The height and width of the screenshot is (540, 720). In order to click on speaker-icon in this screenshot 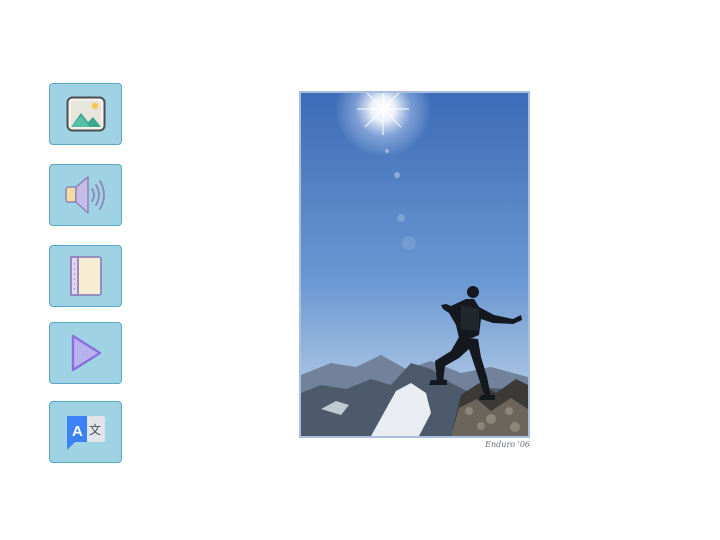, I will do `click(86, 195)`.